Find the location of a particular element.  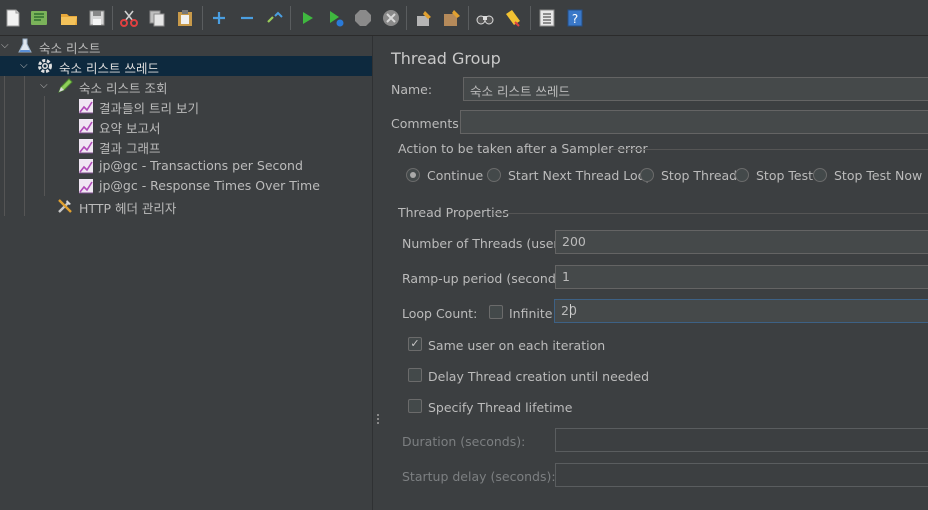

radio-continue is located at coordinates (413, 175).